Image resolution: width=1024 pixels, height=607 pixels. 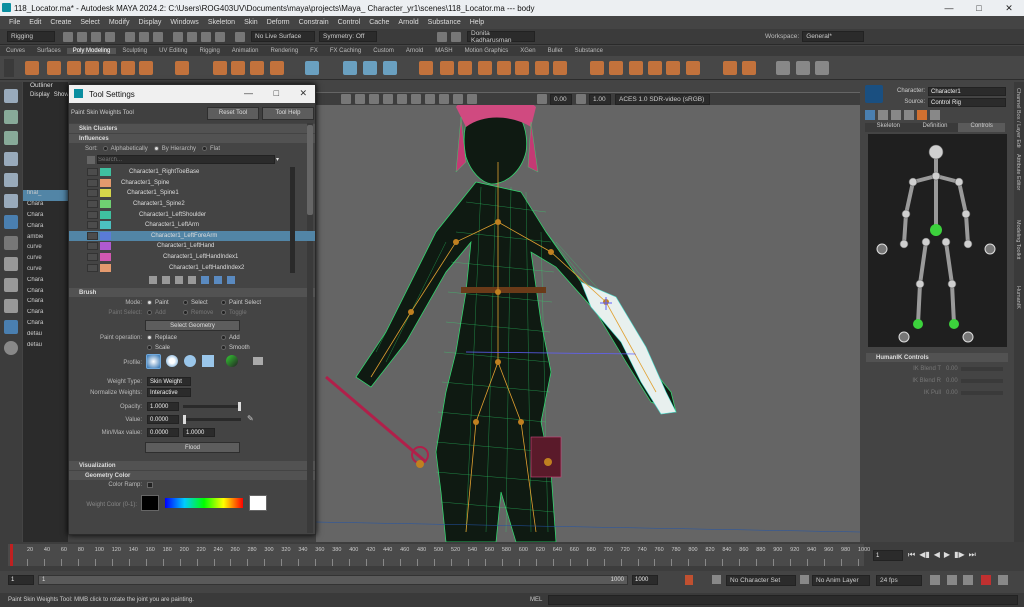 I want to click on menu-edit: Edit, so click(x=35, y=22).